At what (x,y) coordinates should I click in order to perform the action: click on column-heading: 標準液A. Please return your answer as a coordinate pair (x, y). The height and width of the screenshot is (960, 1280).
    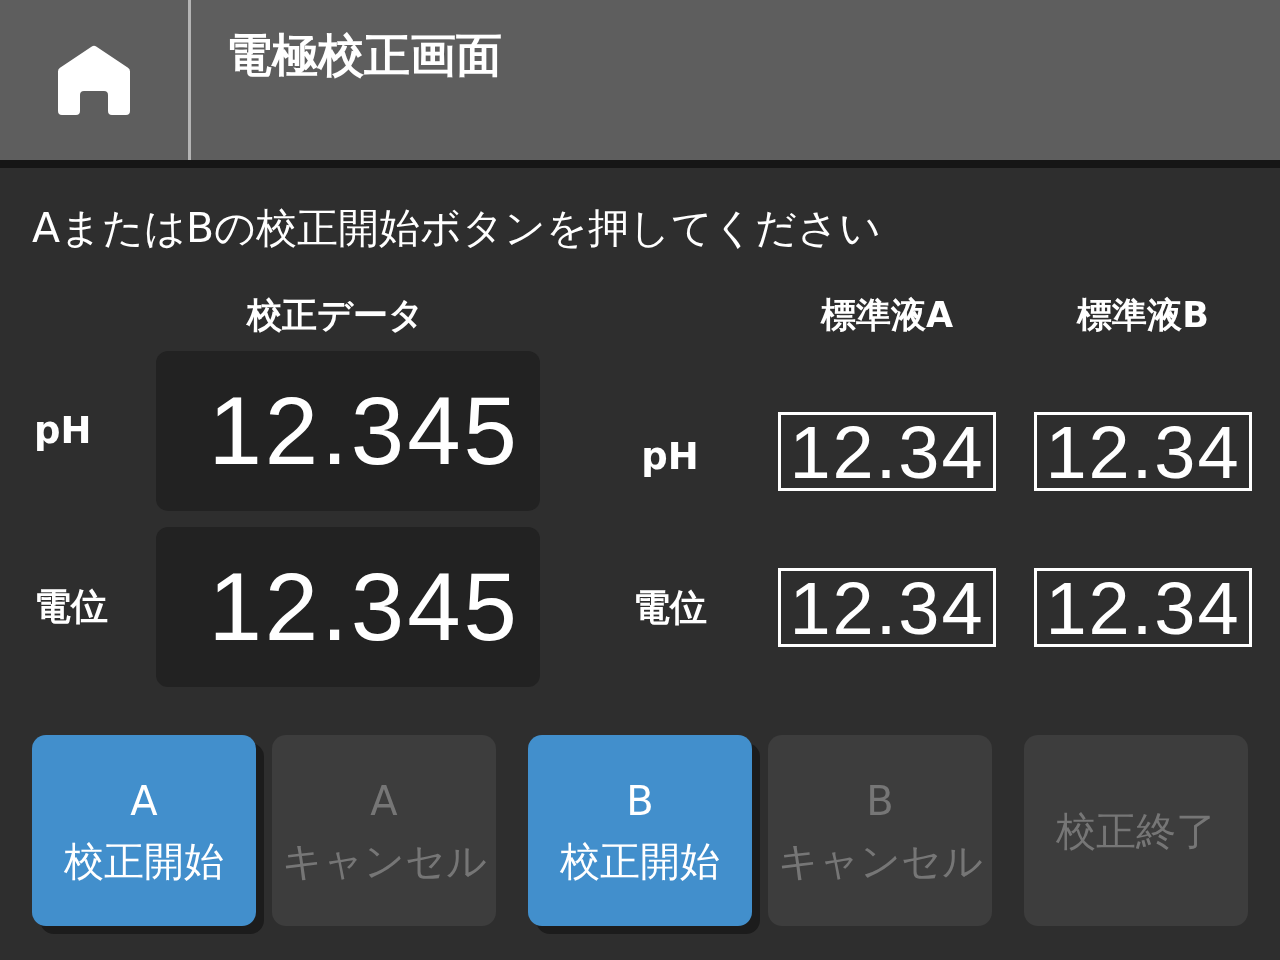
    Looking at the image, I should click on (887, 315).